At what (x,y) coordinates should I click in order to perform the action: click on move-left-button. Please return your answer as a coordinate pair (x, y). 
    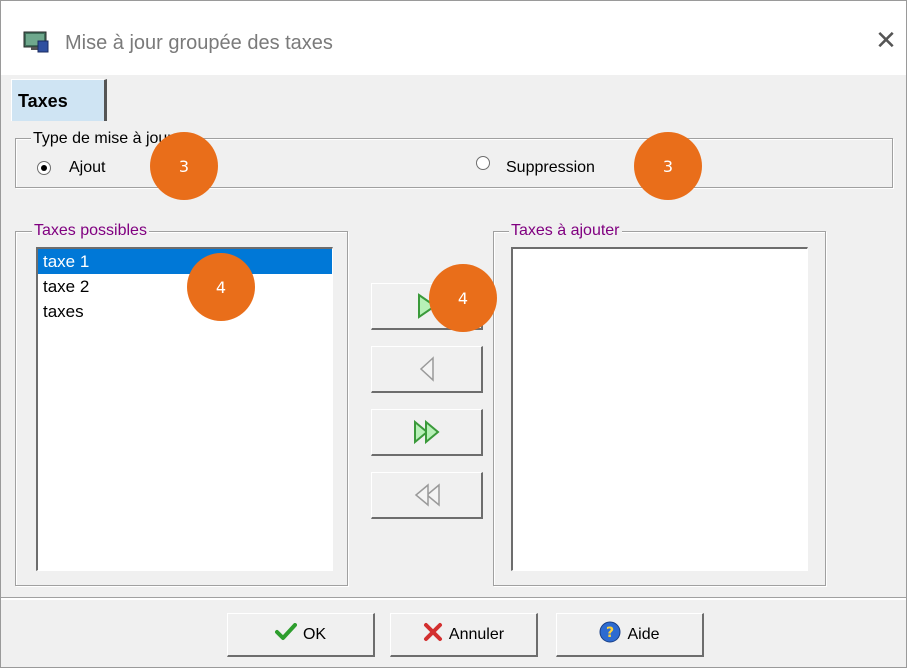
    Looking at the image, I should click on (427, 369).